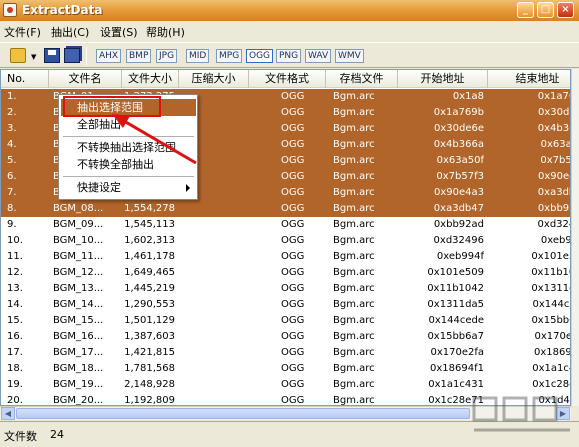 Image resolution: width=579 pixels, height=447 pixels. Describe the element at coordinates (555, 144) in the screenshot. I see `cell-end: 0x63a50f` at that location.